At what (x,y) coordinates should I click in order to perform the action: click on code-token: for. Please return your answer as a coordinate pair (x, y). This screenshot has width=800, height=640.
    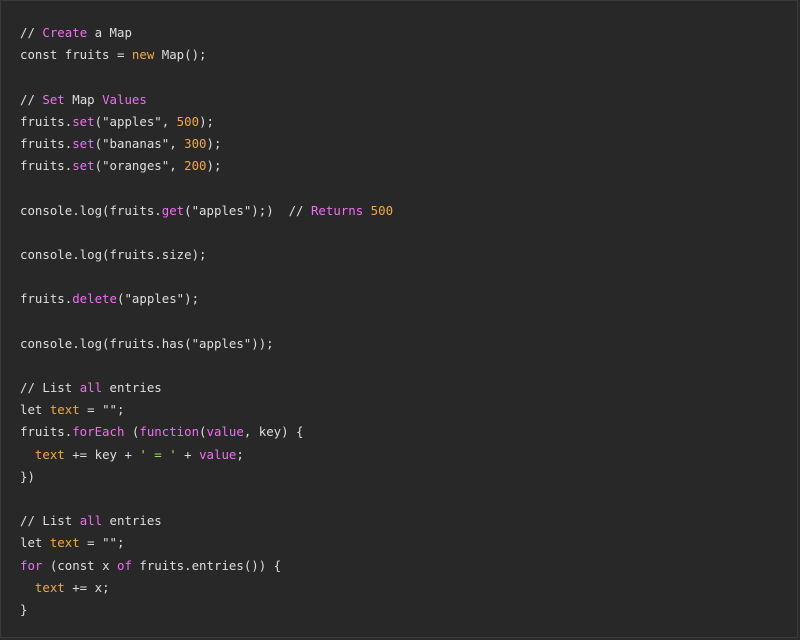
    Looking at the image, I should click on (31, 565).